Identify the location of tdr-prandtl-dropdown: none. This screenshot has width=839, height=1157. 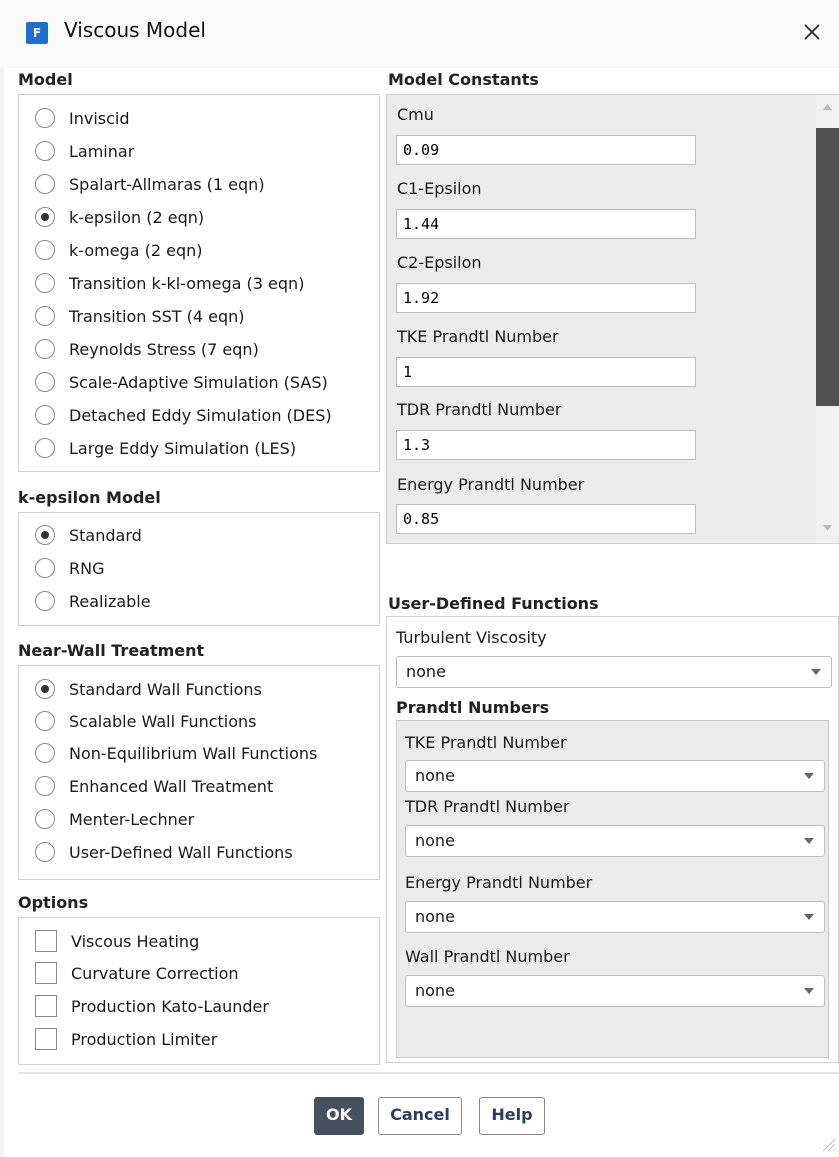
(615, 841).